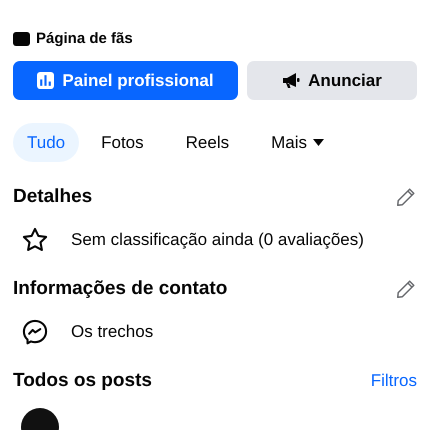 The height and width of the screenshot is (430, 430). Describe the element at coordinates (52, 197) in the screenshot. I see `section-title: Detalhes` at that location.